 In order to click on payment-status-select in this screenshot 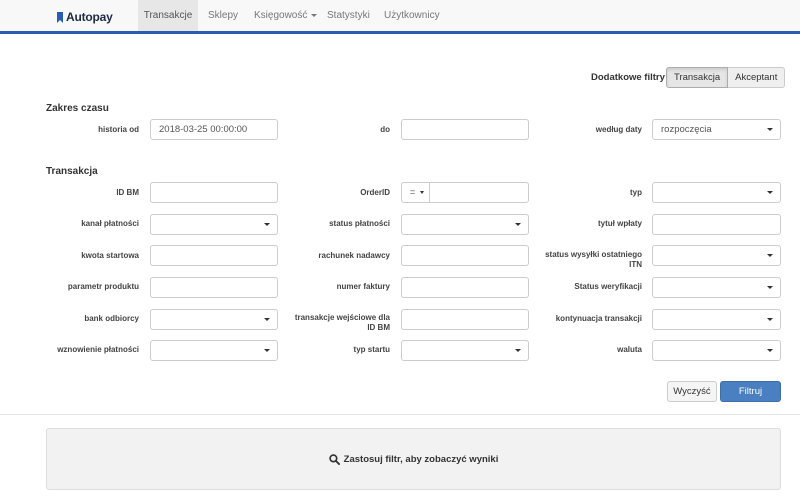, I will do `click(465, 224)`.